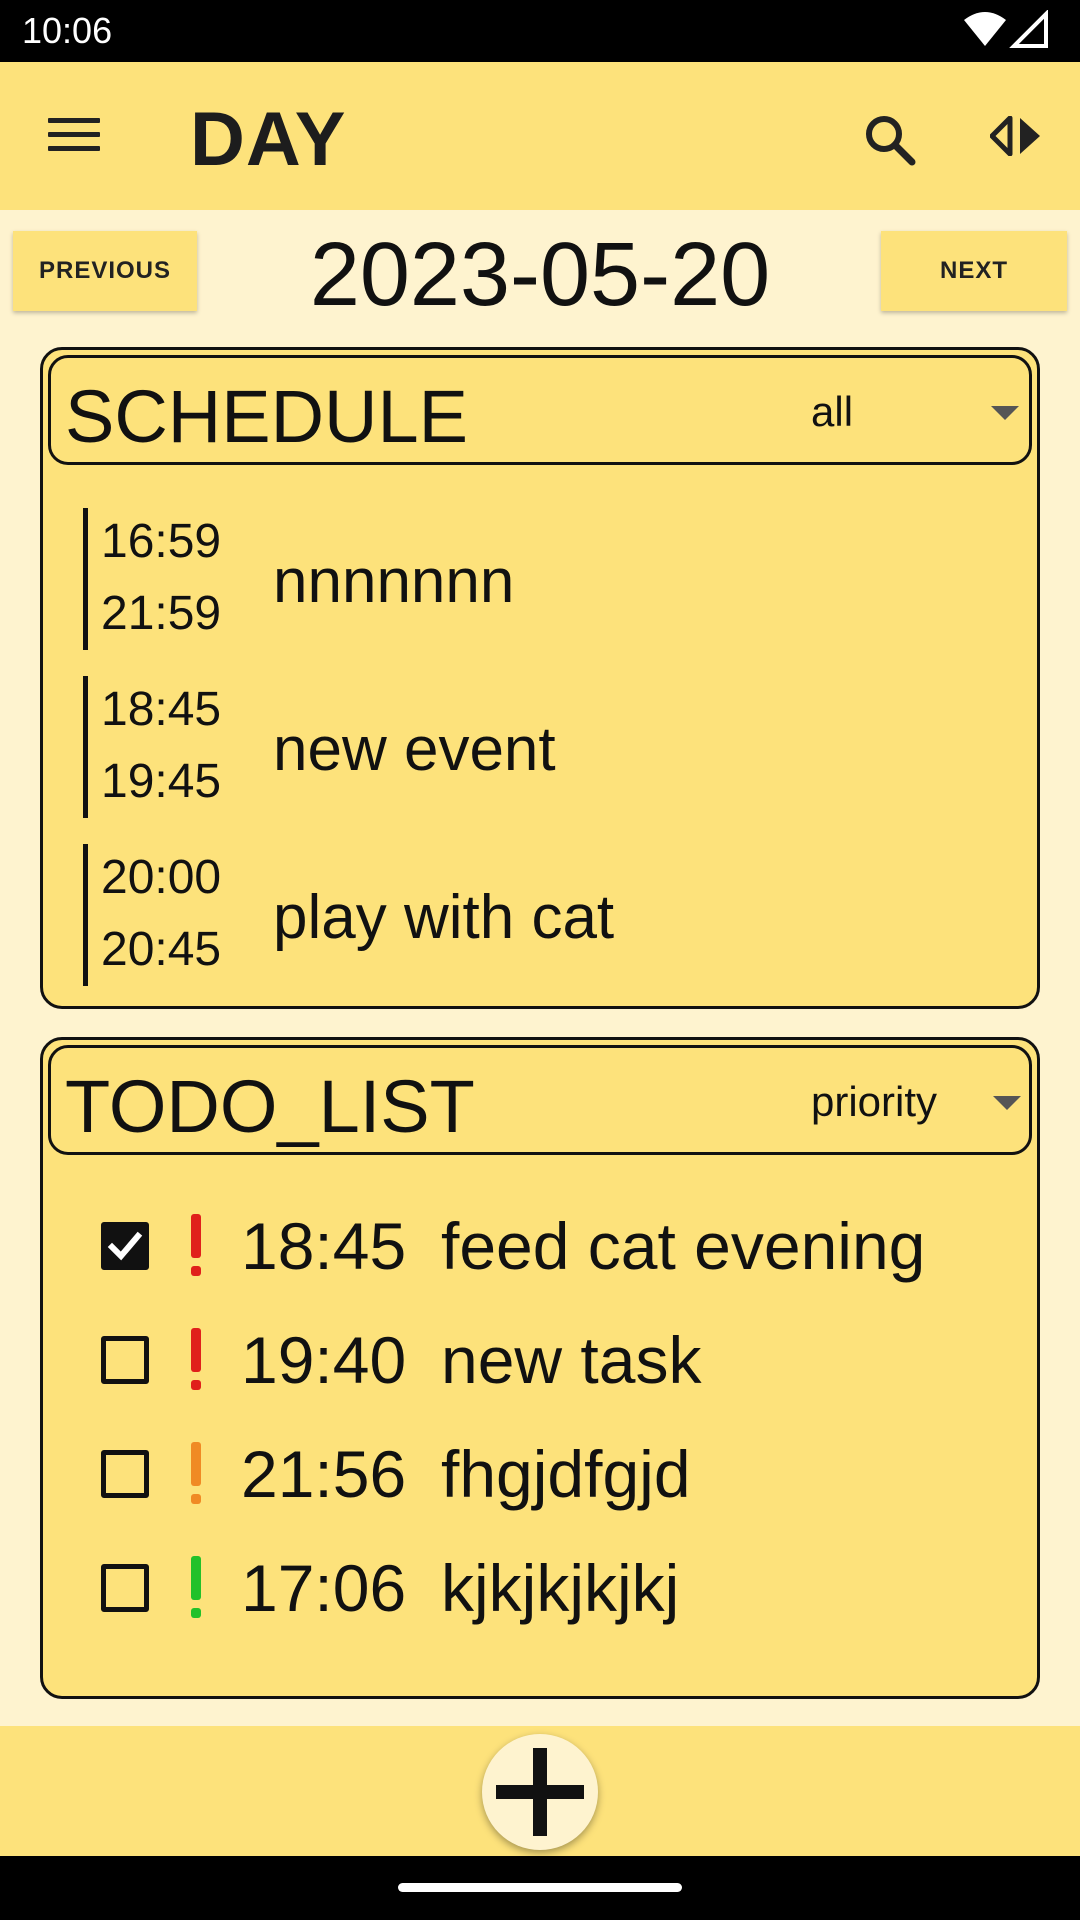  I want to click on date-display: 2023-05-20, so click(540, 275).